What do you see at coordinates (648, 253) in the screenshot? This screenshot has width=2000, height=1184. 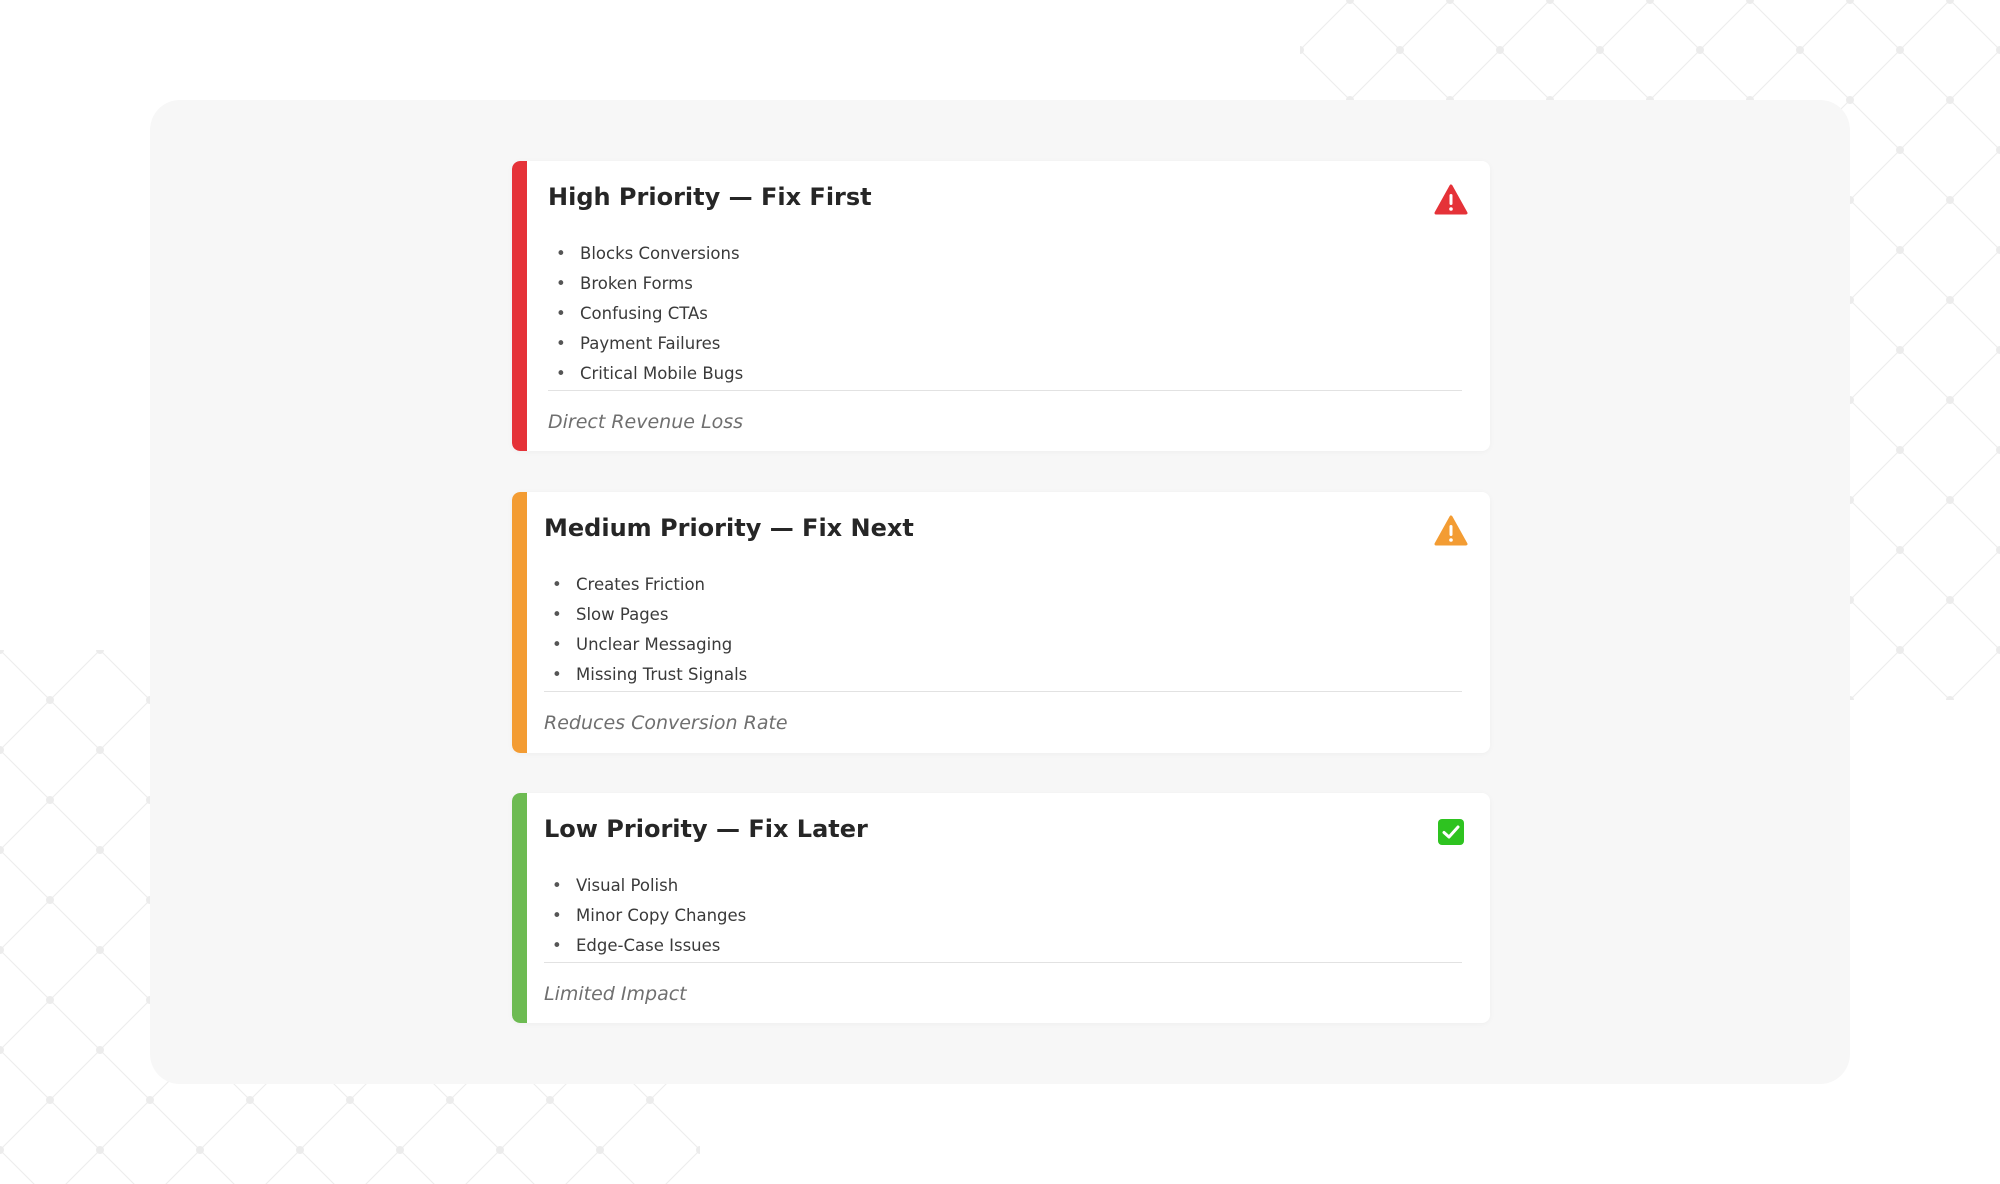 I see `list-item: • Blocks Conversions` at bounding box center [648, 253].